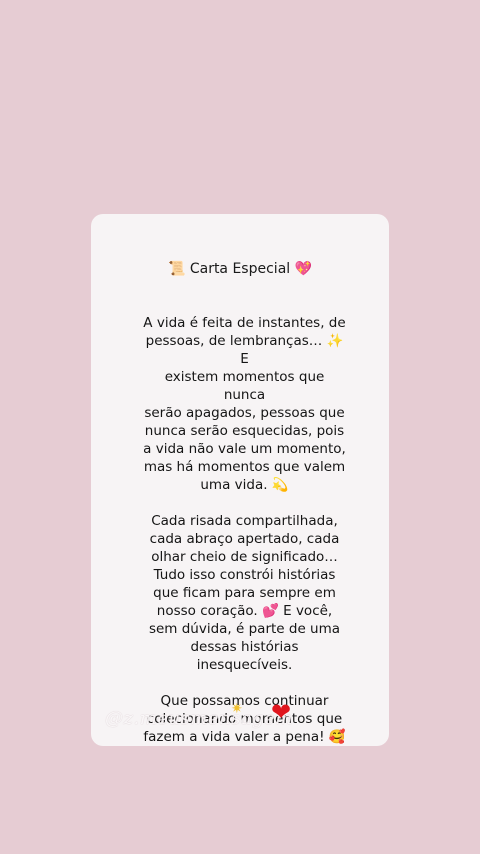  What do you see at coordinates (281, 712) in the screenshot?
I see `heart-icon: ❤` at bounding box center [281, 712].